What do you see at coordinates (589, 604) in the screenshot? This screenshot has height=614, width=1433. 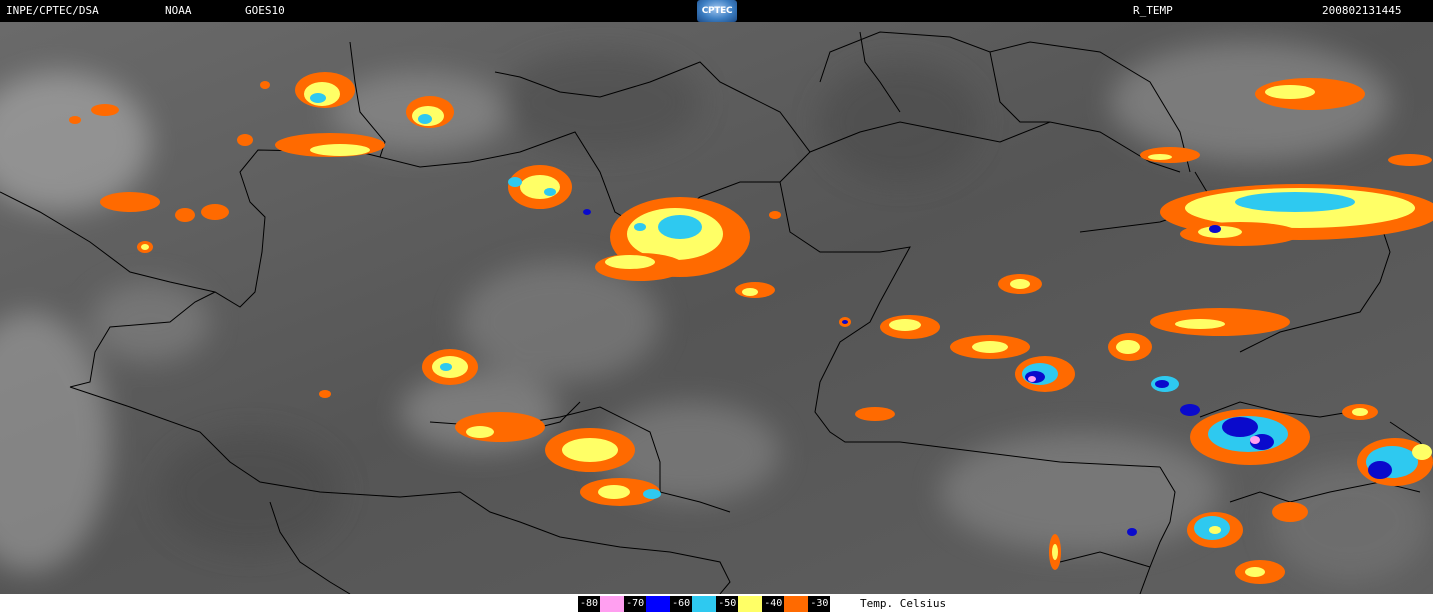 I see `legend-label-80: -80` at bounding box center [589, 604].